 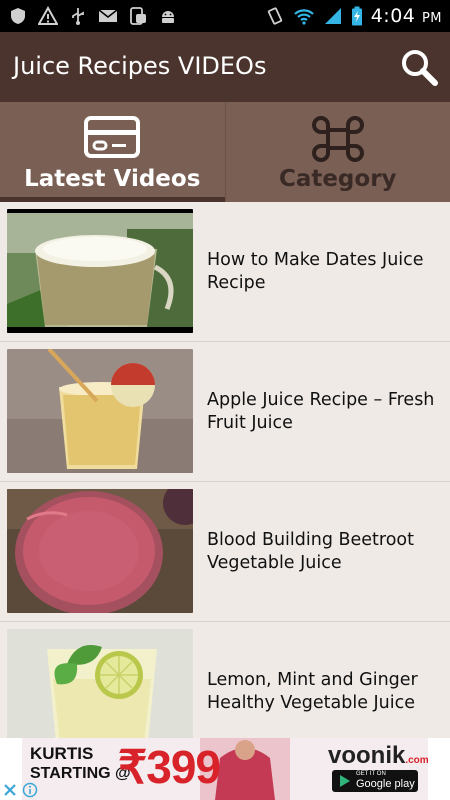 I want to click on video-title: How to Make Dates Juice Recipe, so click(x=315, y=271).